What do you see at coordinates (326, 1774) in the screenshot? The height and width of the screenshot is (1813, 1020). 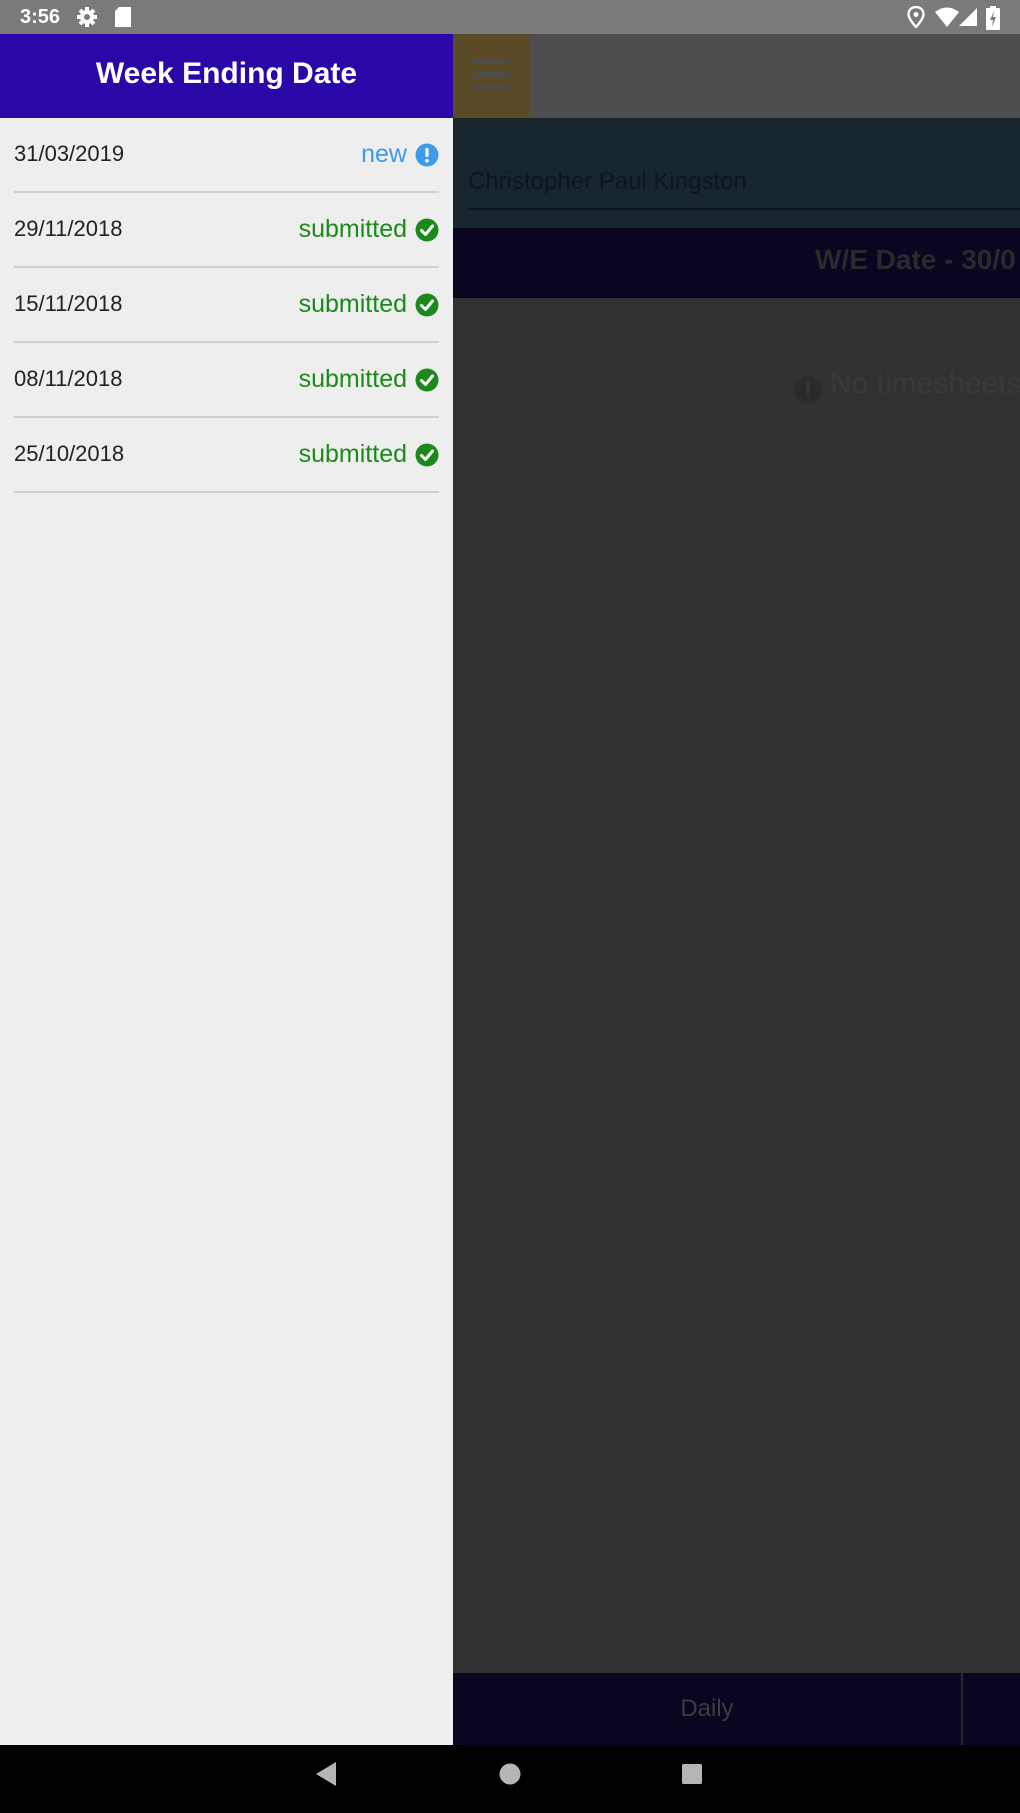 I see `back-icon` at bounding box center [326, 1774].